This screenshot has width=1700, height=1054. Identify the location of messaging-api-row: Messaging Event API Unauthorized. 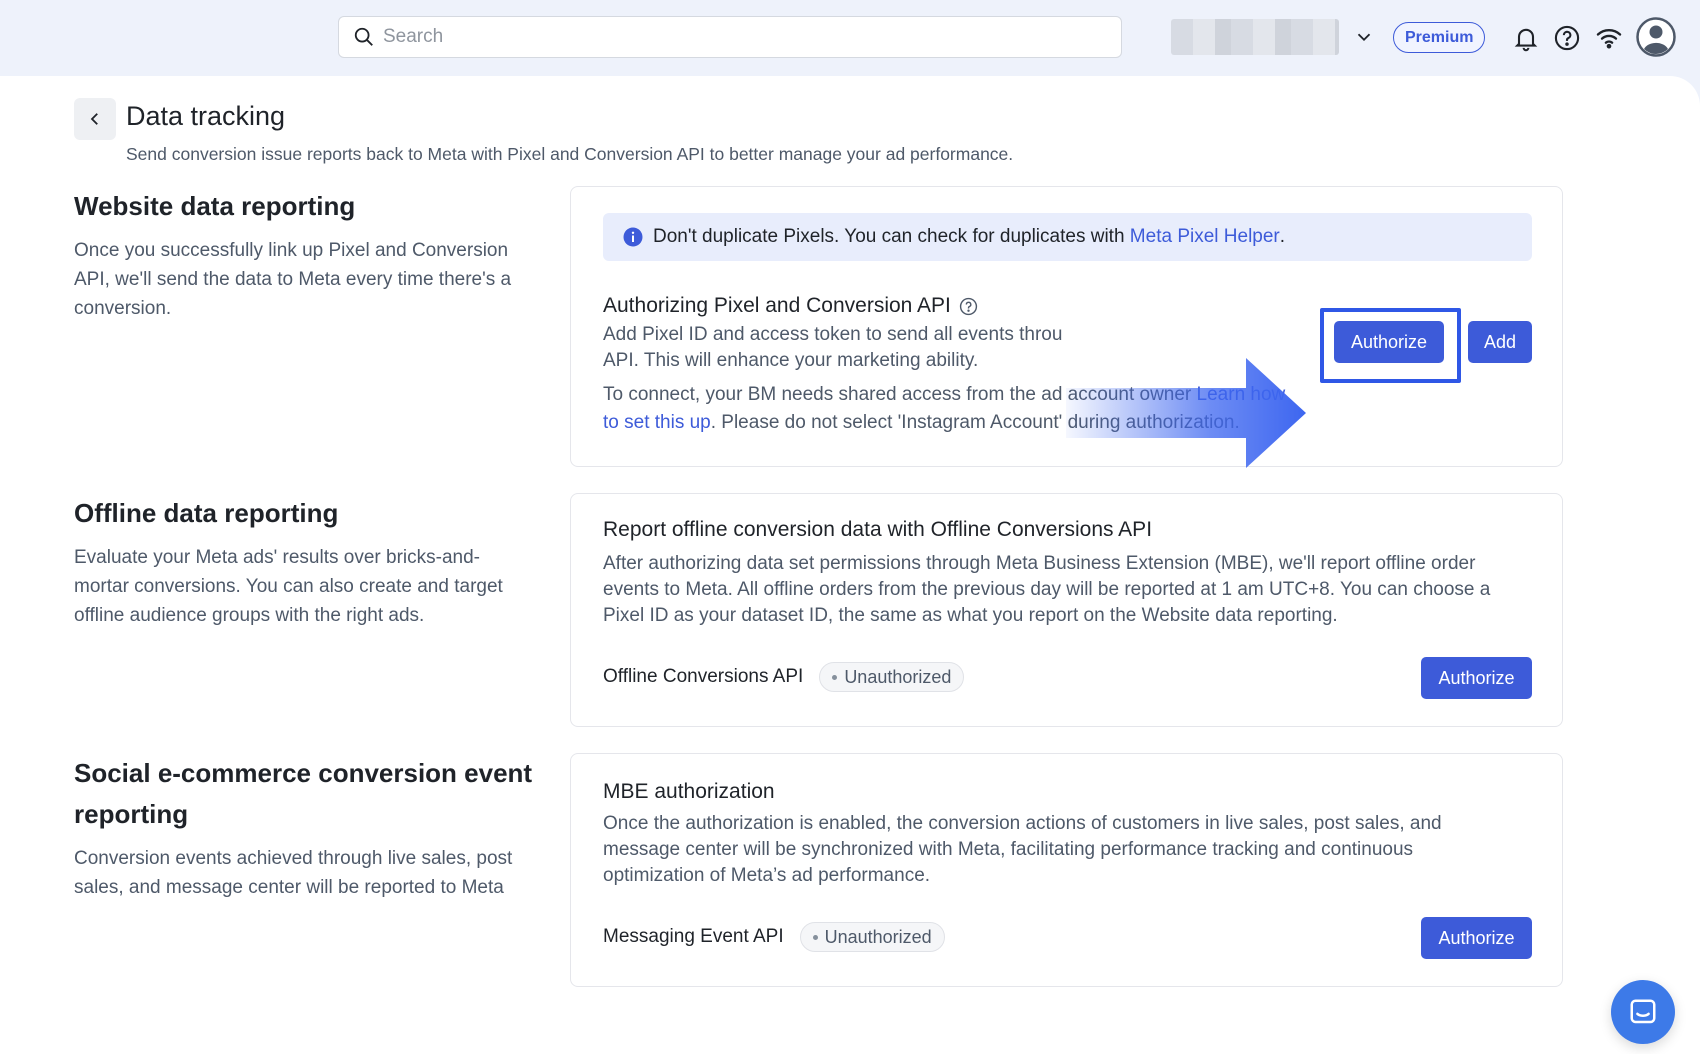
(774, 937).